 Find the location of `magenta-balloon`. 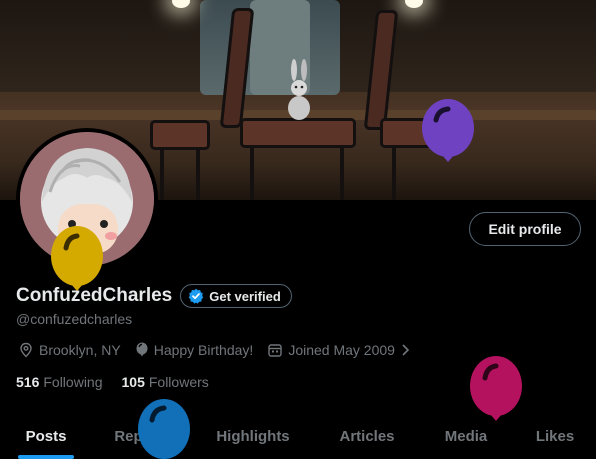

magenta-balloon is located at coordinates (496, 388).